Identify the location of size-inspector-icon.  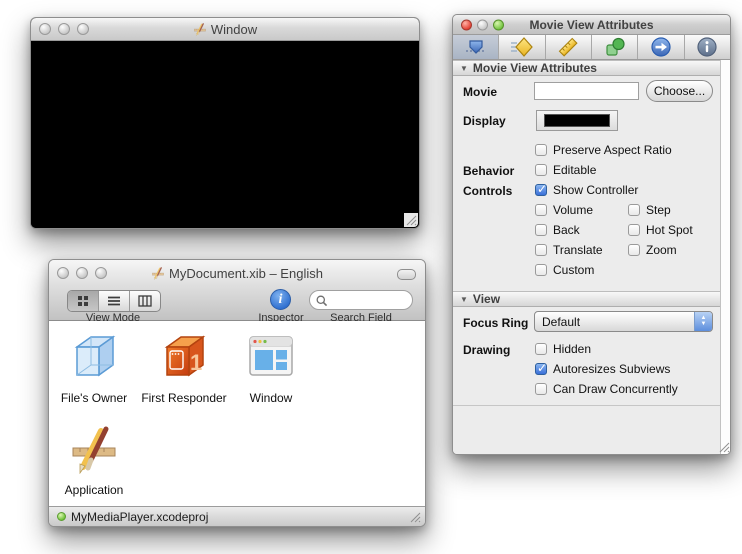
(568, 47).